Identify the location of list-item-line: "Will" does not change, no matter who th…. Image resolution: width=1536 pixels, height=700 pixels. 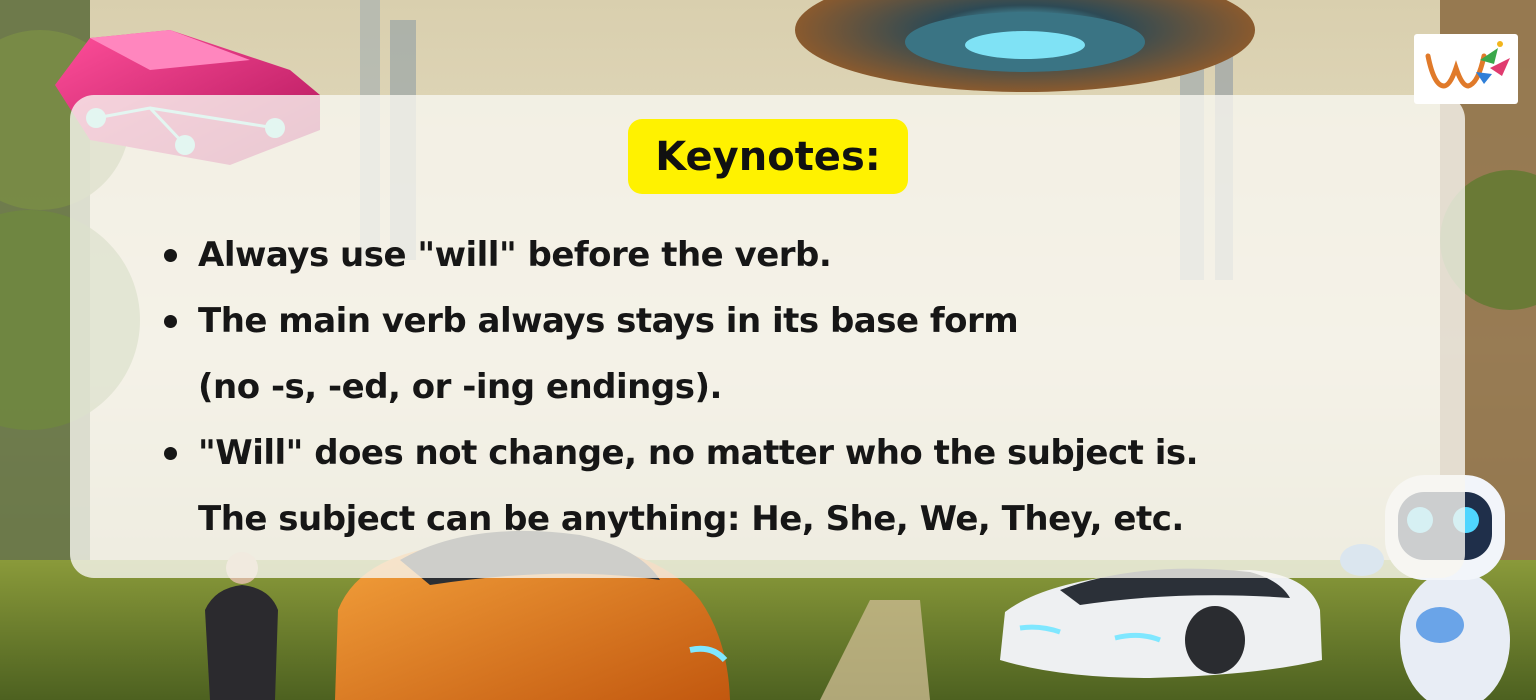
(698, 453).